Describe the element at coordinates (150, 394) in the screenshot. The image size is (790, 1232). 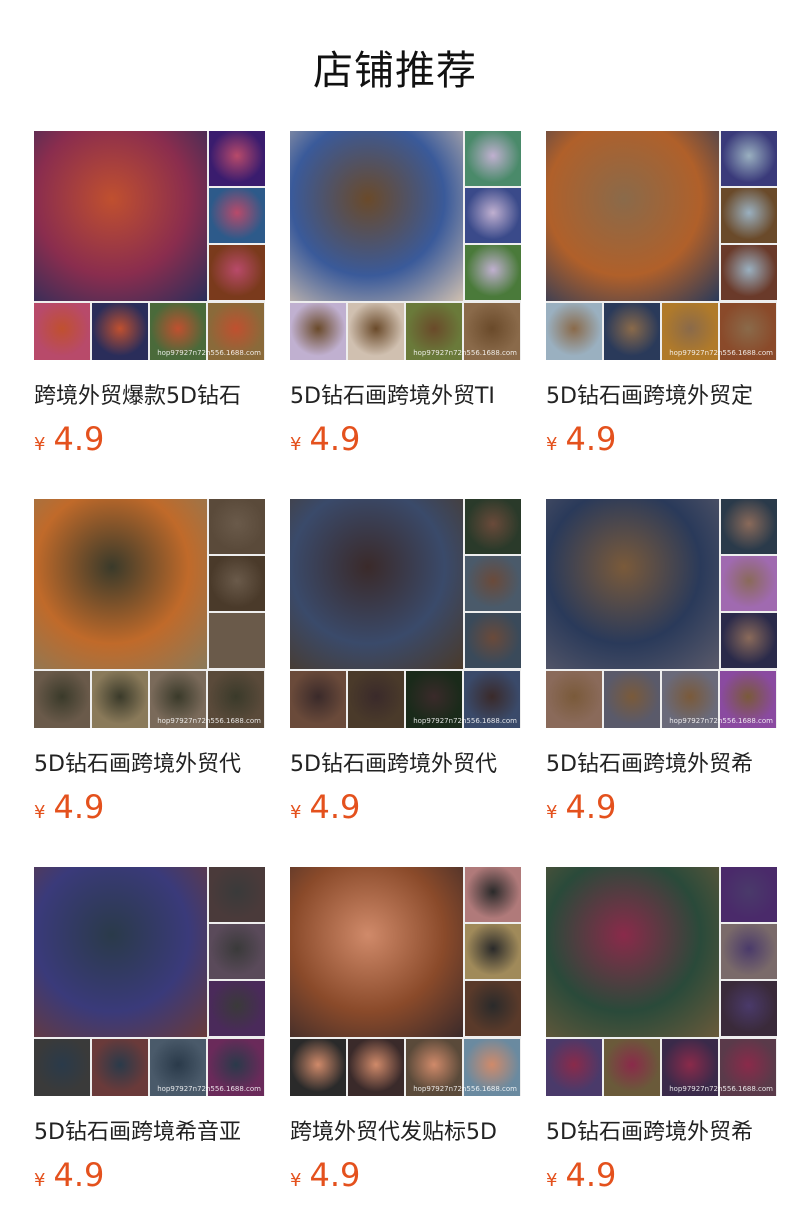
I see `product-name: 跨境外贸爆款5D钻石` at that location.